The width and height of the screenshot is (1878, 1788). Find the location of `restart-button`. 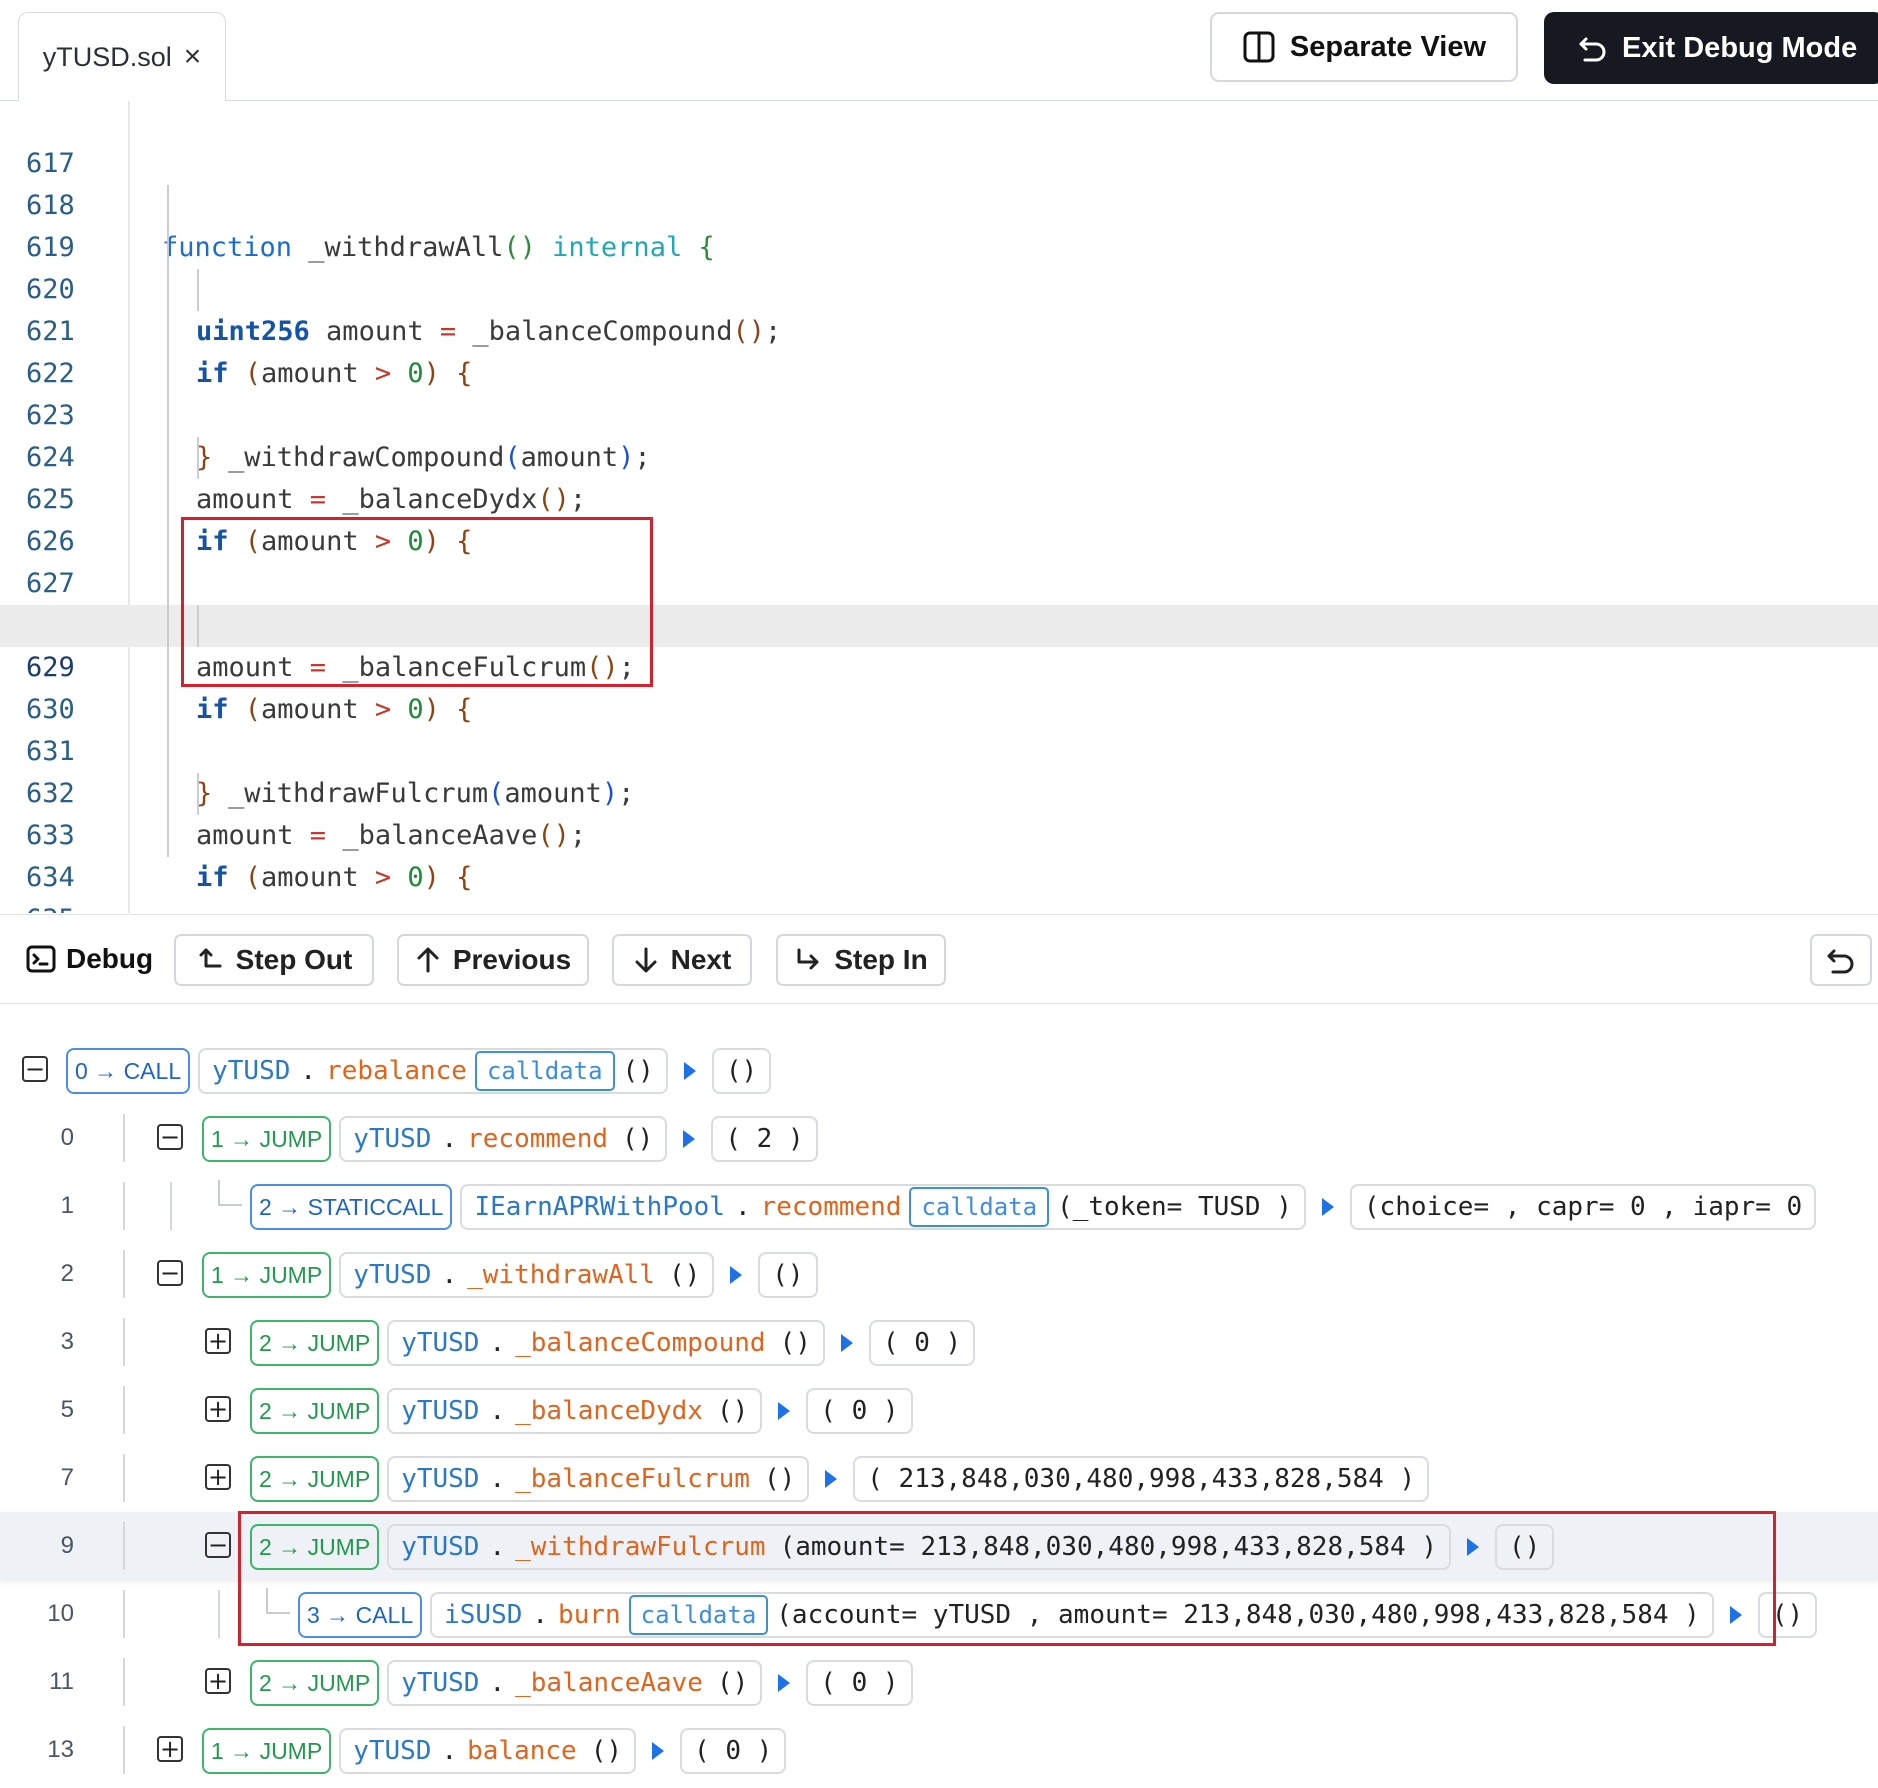

restart-button is located at coordinates (1841, 960).